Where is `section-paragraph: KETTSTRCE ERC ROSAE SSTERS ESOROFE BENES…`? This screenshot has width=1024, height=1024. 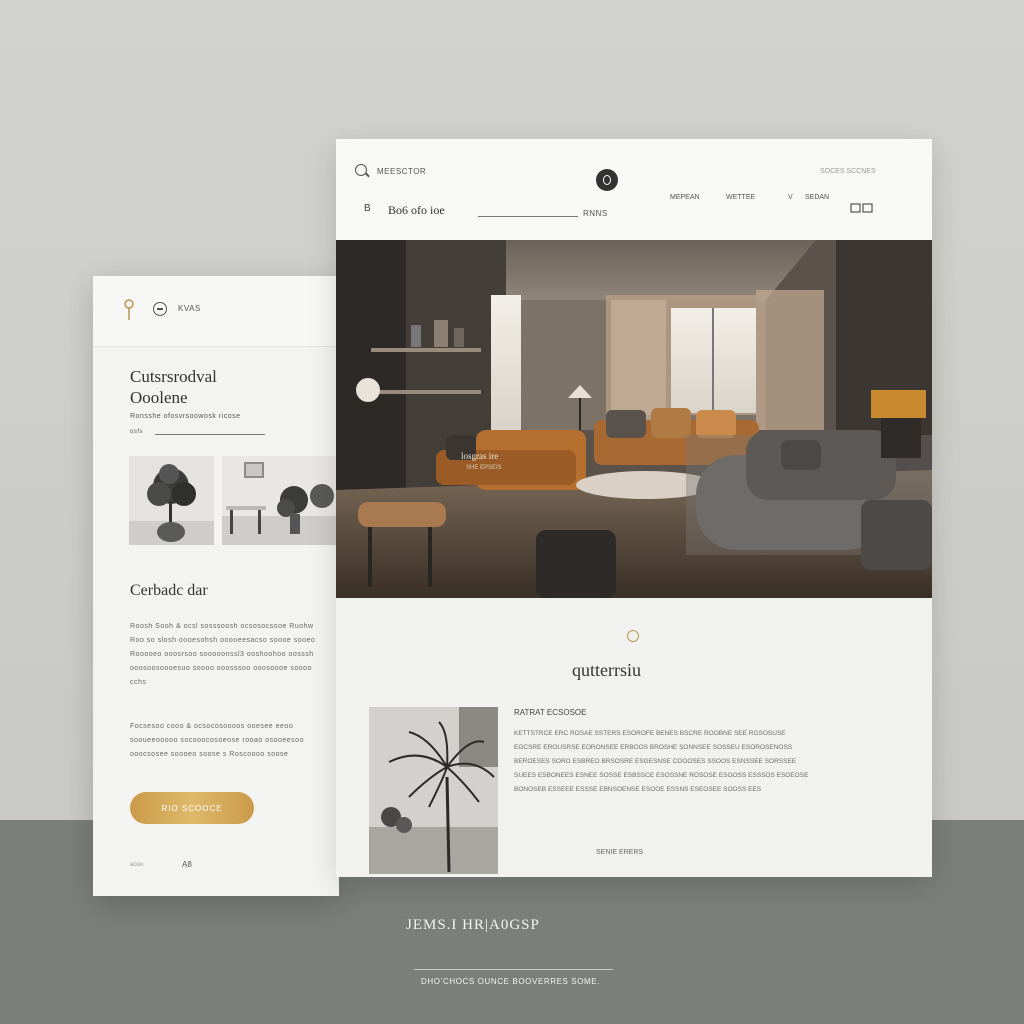 section-paragraph: KETTSTRCE ERC ROSAE SSTERS ESOROFE BENES… is located at coordinates (661, 761).